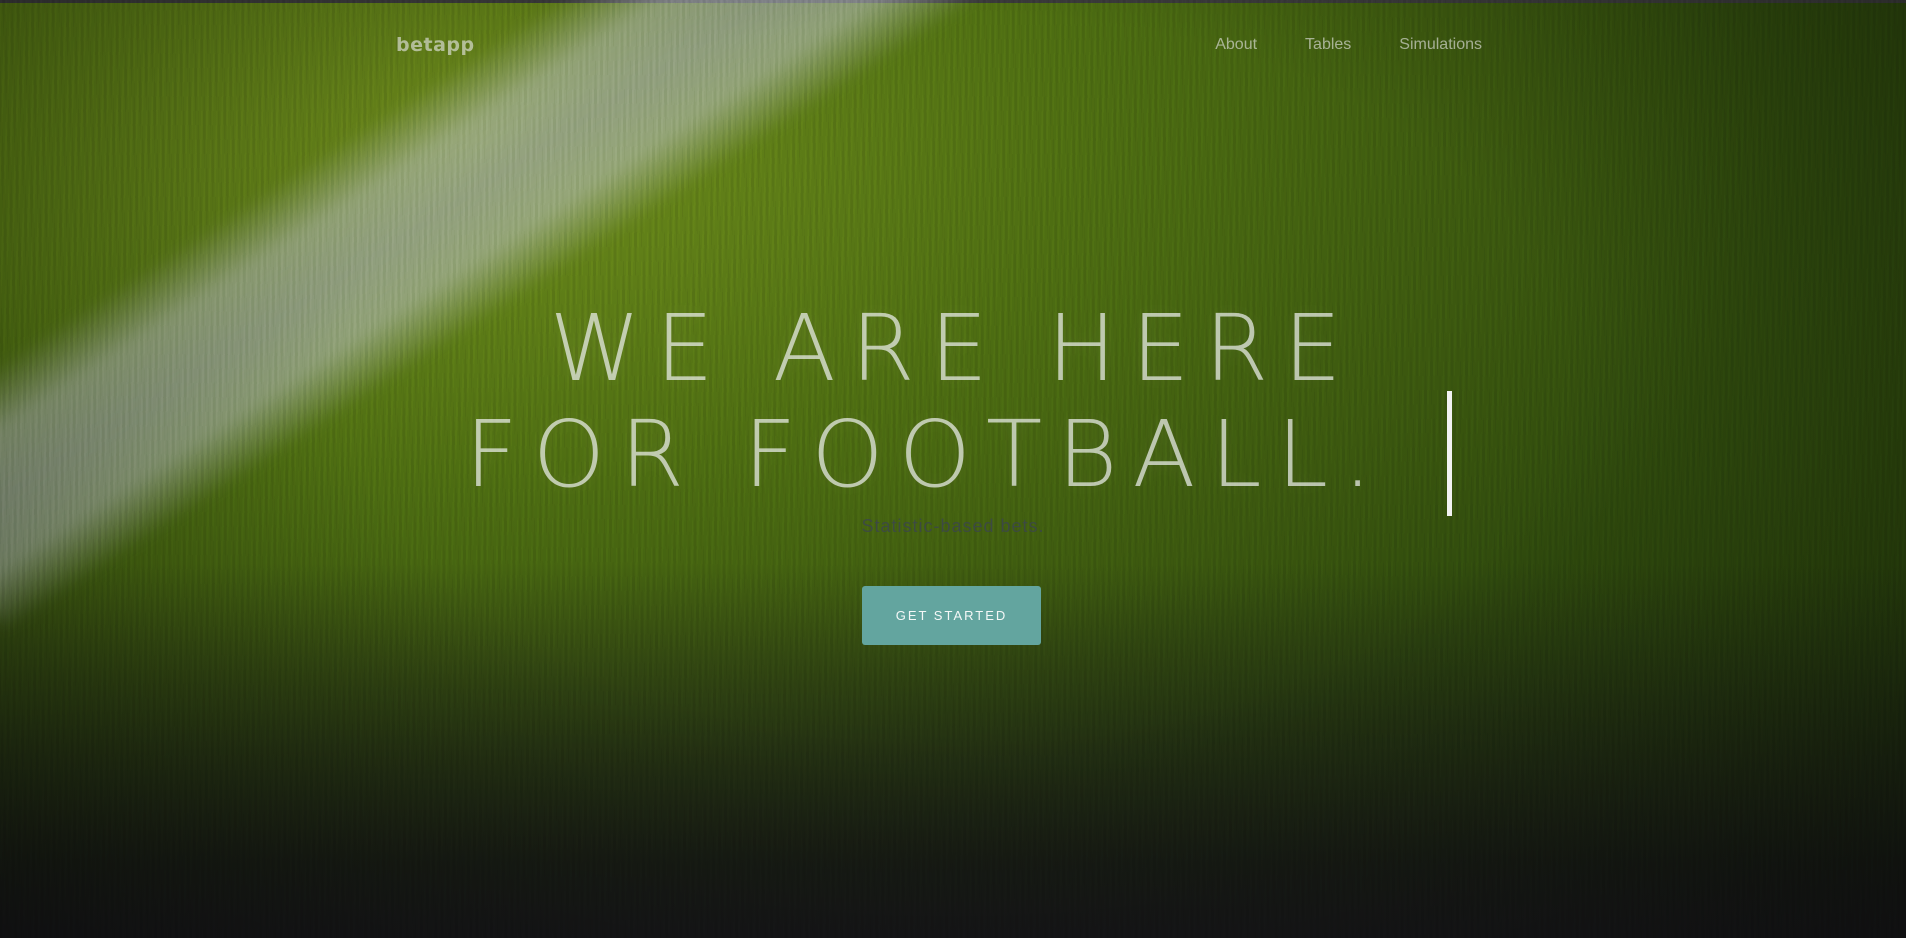 Image resolution: width=1906 pixels, height=938 pixels. What do you see at coordinates (953, 526) in the screenshot?
I see `hero-subtitle: Statistic-based bets.` at bounding box center [953, 526].